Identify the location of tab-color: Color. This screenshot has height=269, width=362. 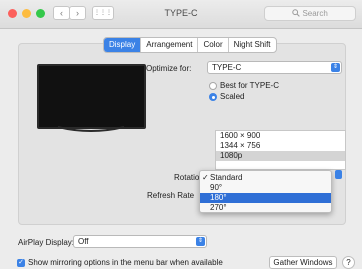
(213, 45).